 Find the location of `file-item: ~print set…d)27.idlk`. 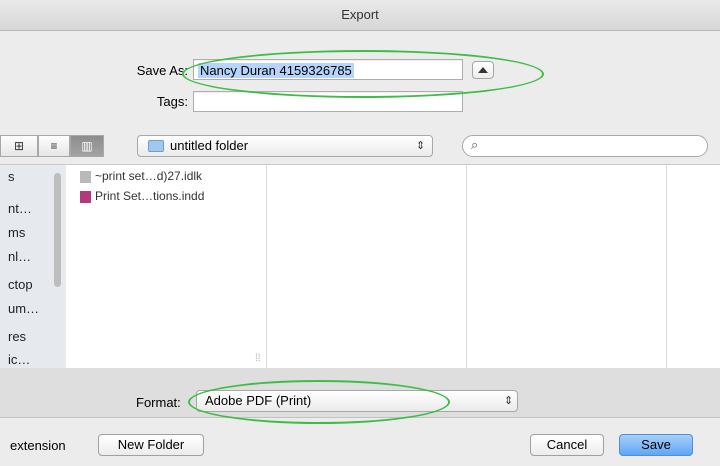

file-item: ~print set…d)27.idlk is located at coordinates (148, 176).